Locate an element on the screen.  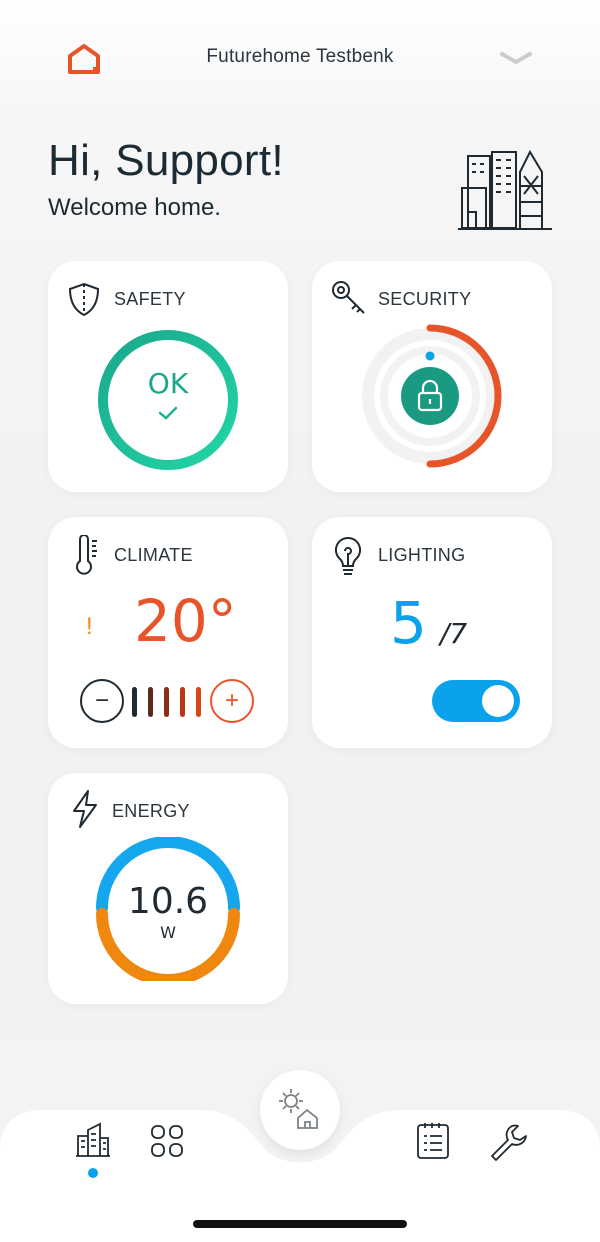
energy-unit: W is located at coordinates (168, 932).